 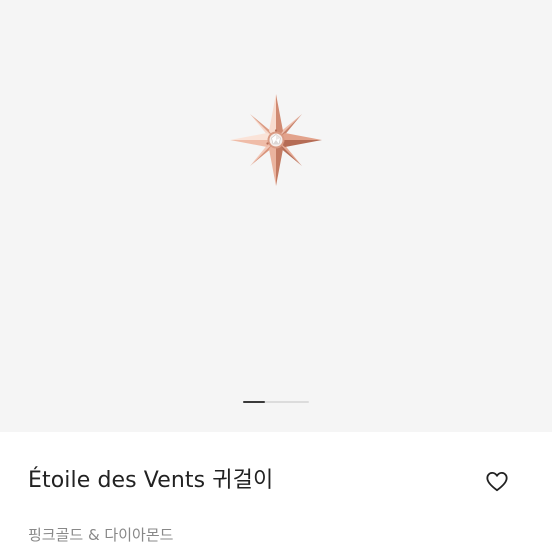 I want to click on carousel-active-thumb, so click(x=254, y=402).